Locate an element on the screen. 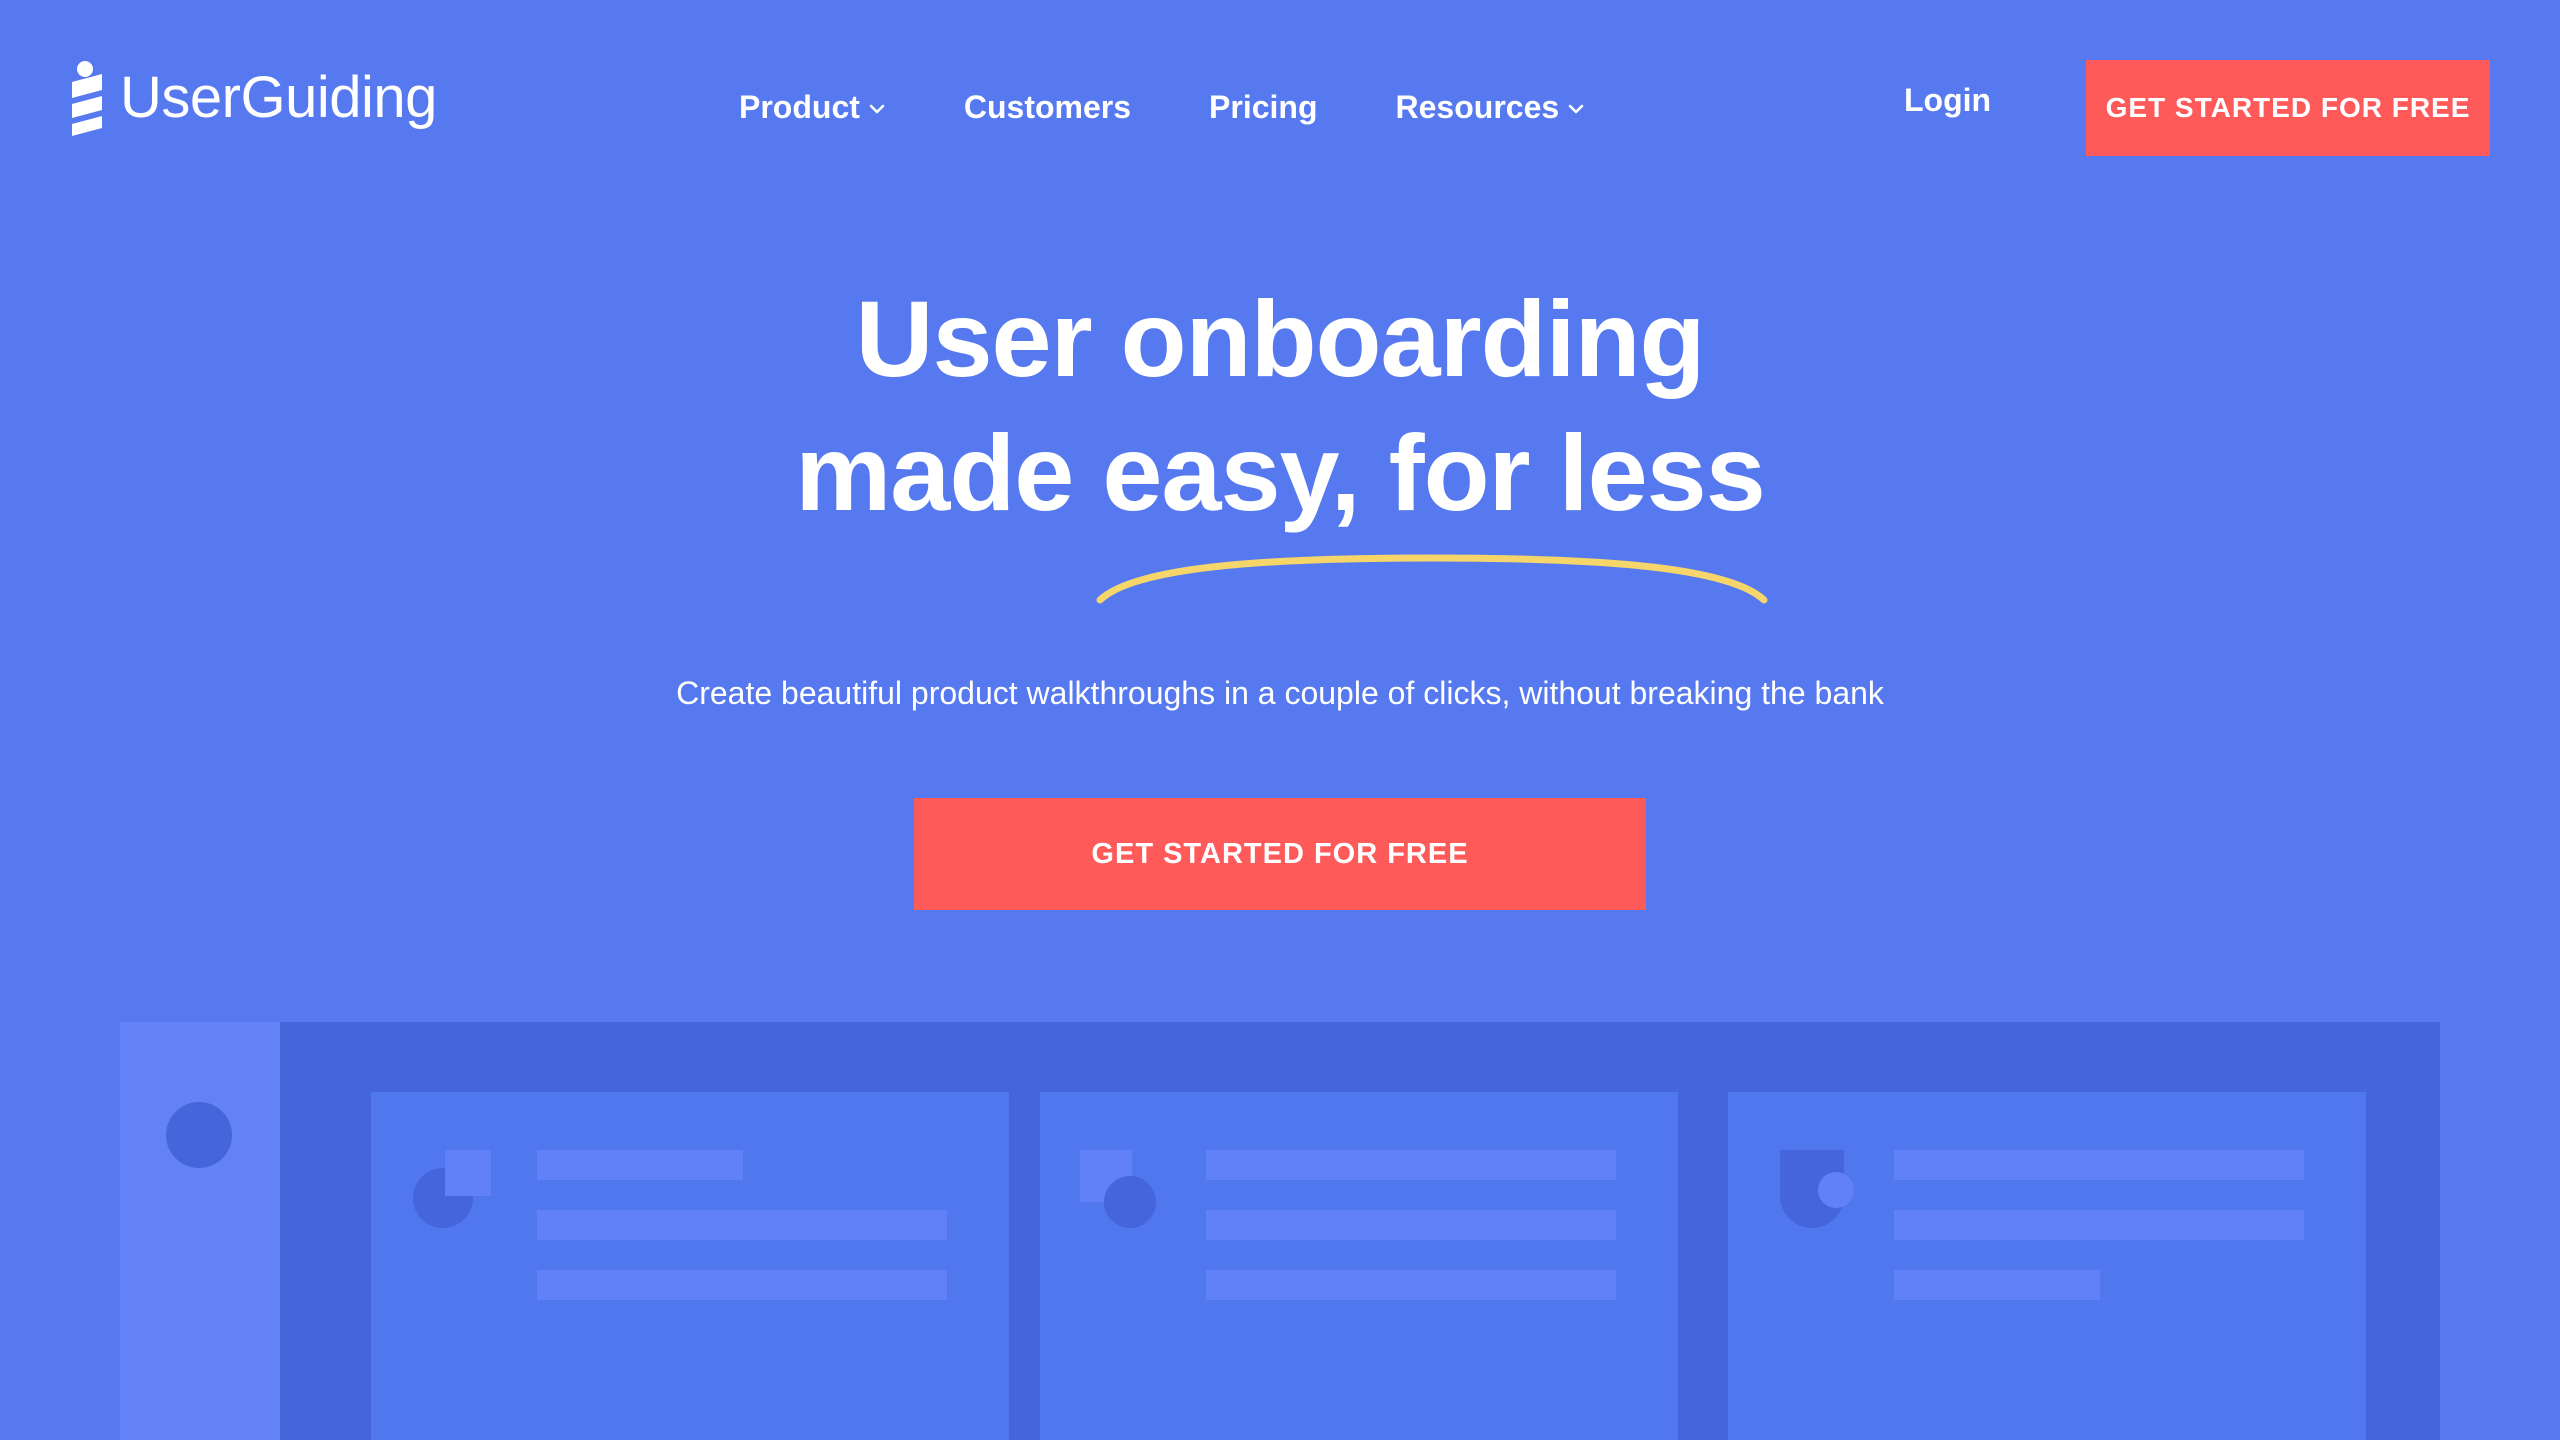  login-link: Login is located at coordinates (1947, 100).